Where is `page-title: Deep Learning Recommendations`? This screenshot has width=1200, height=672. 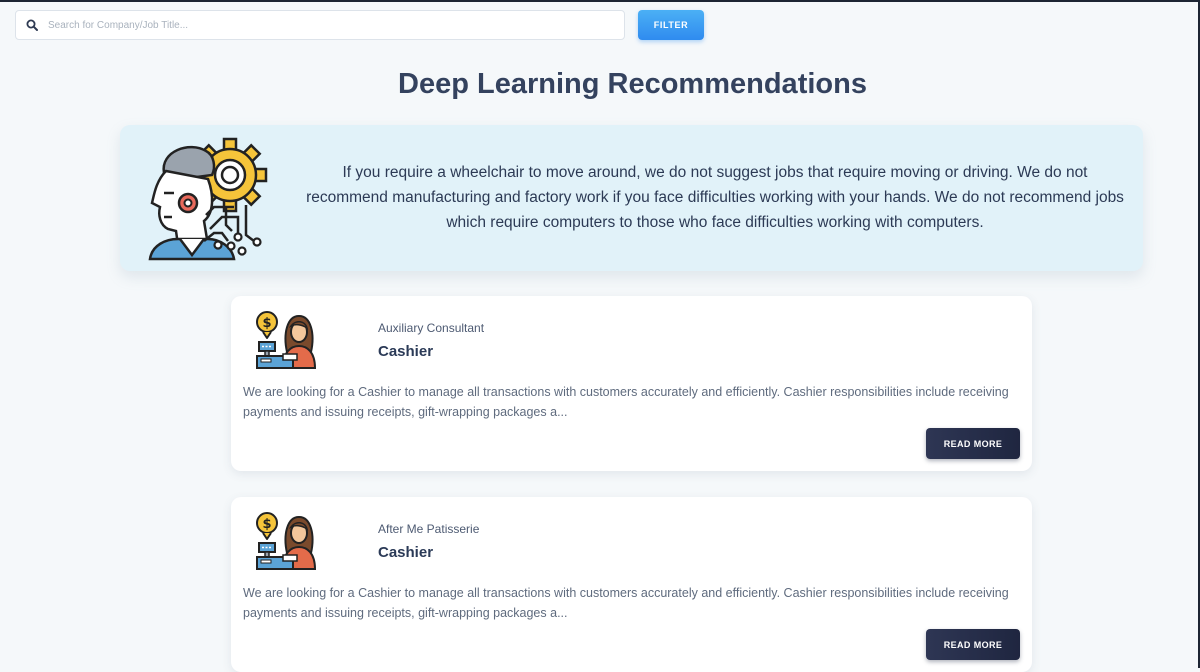
page-title: Deep Learning Recommendations is located at coordinates (632, 84).